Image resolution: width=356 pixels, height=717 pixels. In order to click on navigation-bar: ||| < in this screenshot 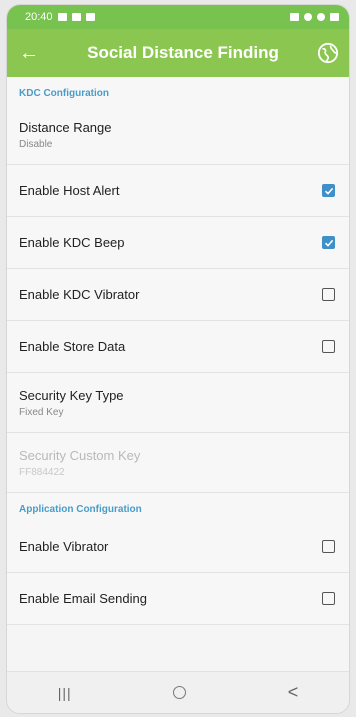, I will do `click(178, 692)`.